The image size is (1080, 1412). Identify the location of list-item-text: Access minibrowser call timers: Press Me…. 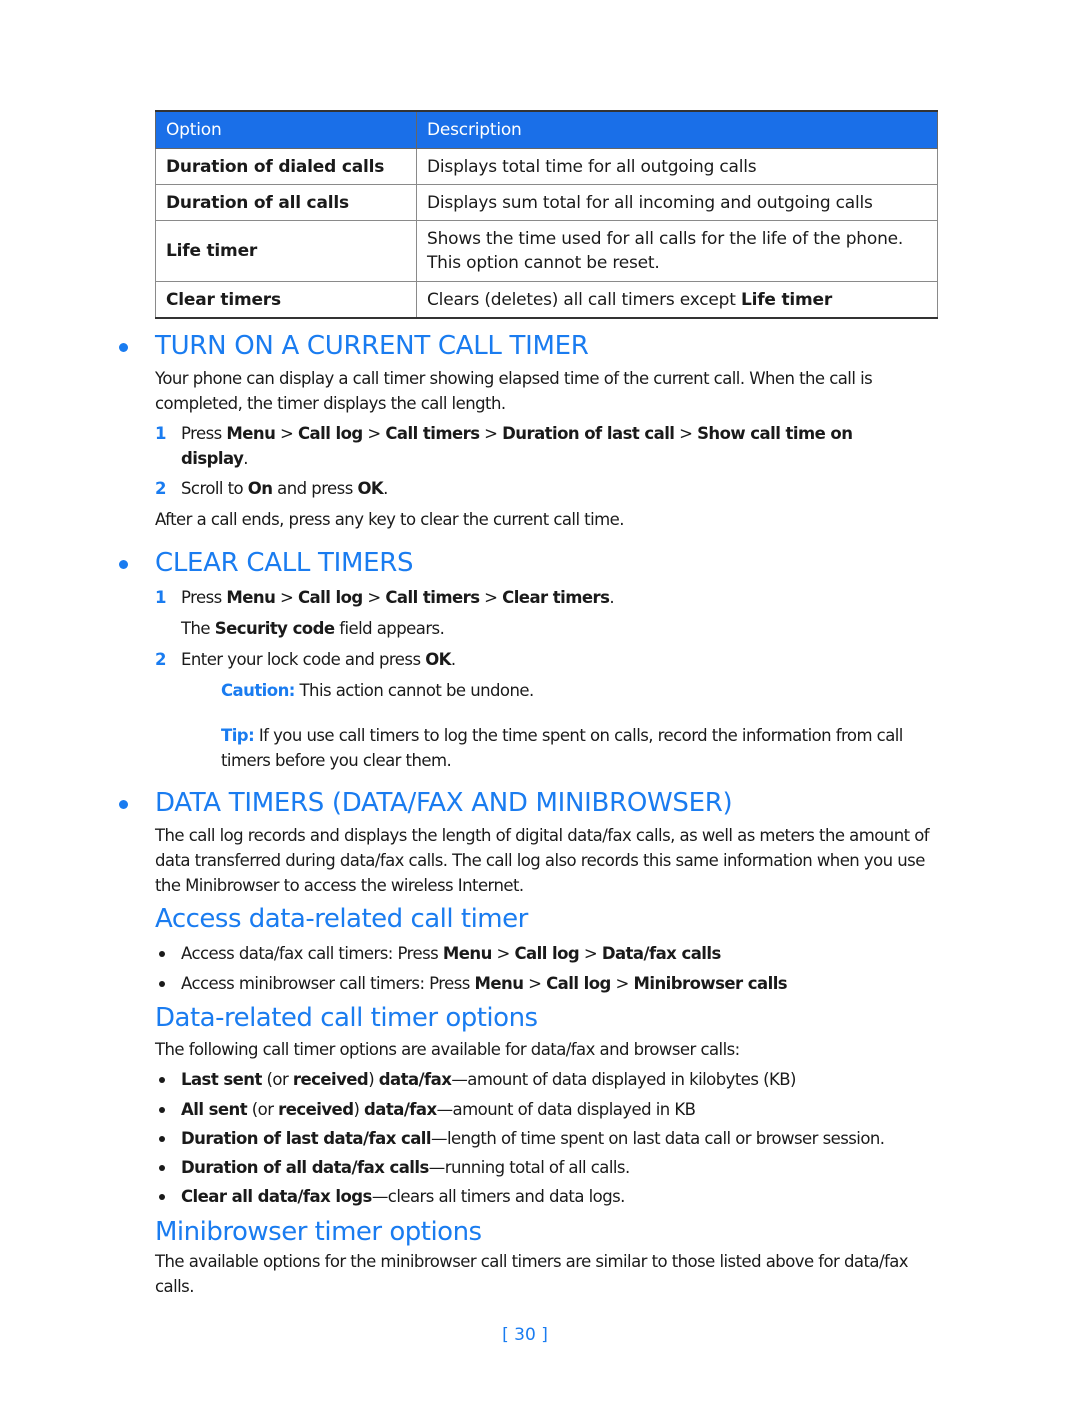
(484, 983).